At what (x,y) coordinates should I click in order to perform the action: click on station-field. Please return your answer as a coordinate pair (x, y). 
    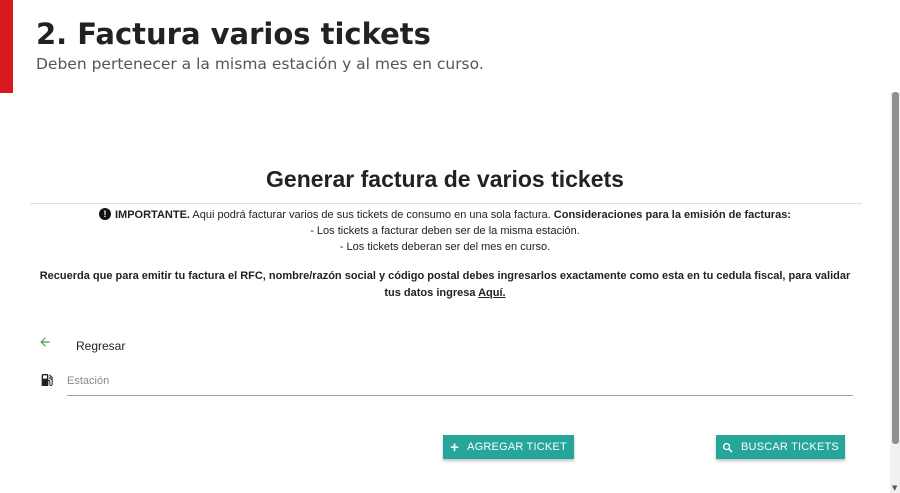
    Looking at the image, I should click on (460, 384).